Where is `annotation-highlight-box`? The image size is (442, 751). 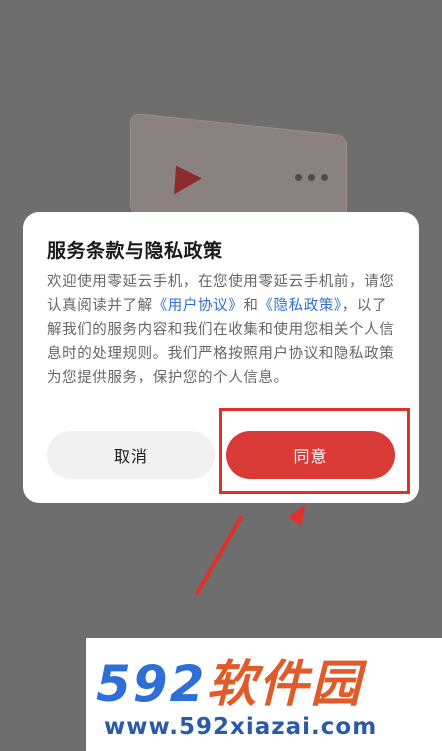 annotation-highlight-box is located at coordinates (314, 451).